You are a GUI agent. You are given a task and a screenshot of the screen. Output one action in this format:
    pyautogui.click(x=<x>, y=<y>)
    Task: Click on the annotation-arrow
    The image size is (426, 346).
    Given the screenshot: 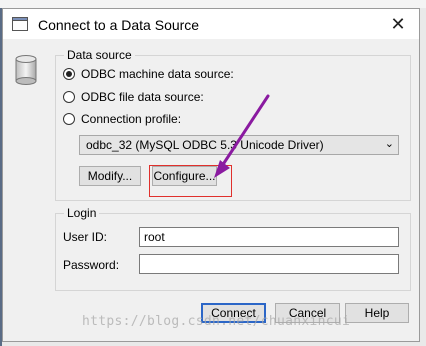 What is the action you would take?
    pyautogui.click(x=242, y=136)
    